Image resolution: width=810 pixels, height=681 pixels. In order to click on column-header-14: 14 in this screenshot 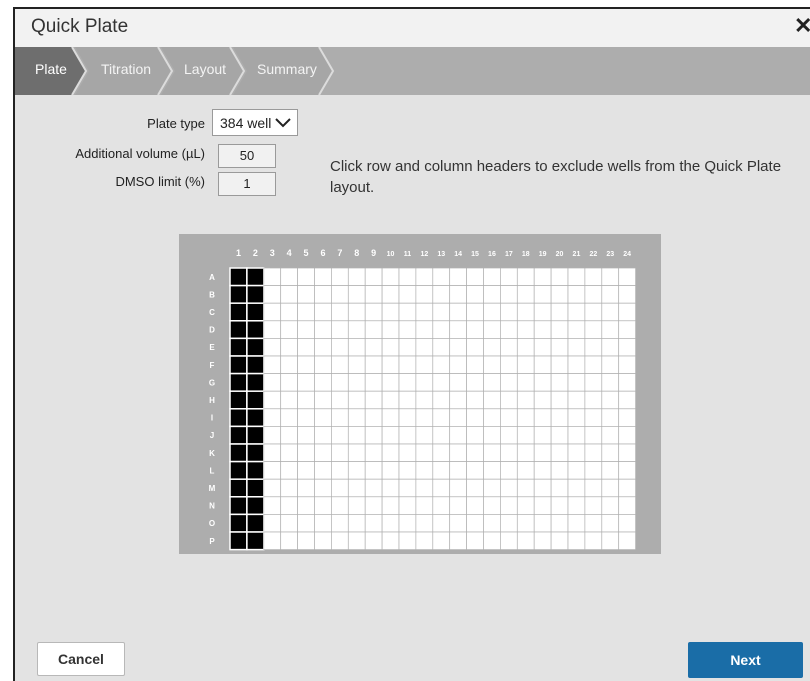, I will do `click(458, 254)`.